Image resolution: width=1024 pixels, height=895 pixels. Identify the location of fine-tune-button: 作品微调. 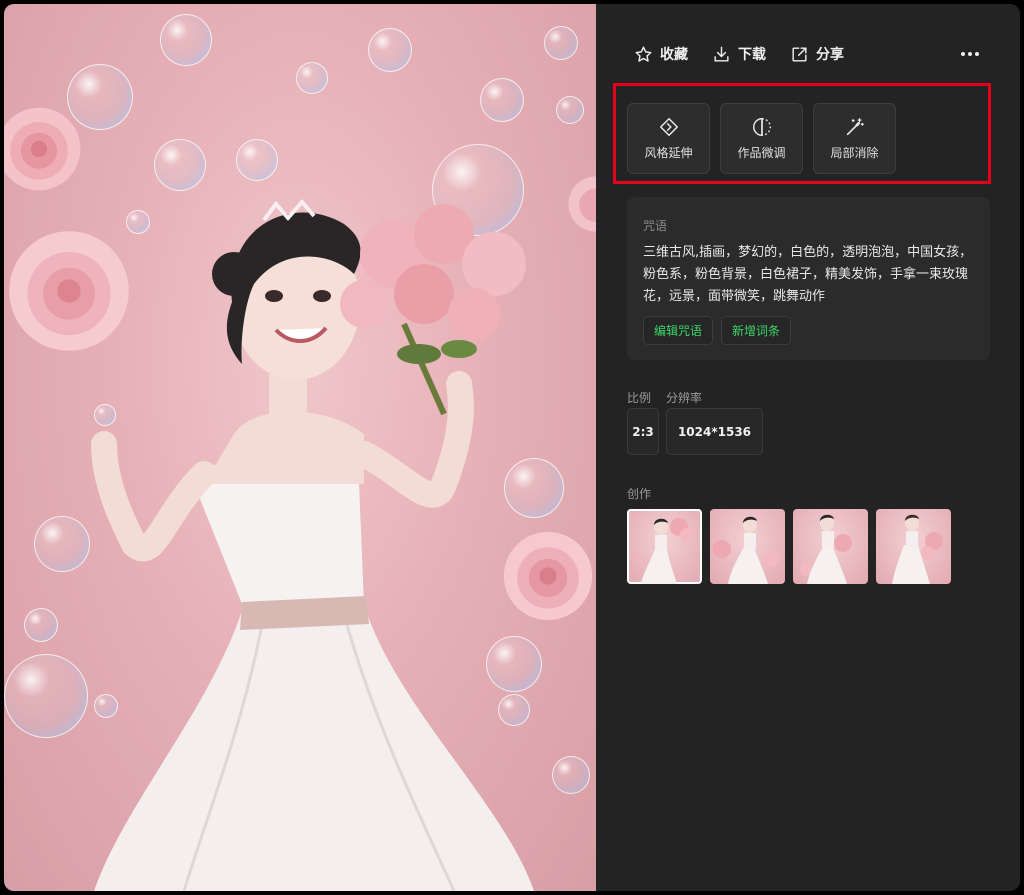
(761, 138).